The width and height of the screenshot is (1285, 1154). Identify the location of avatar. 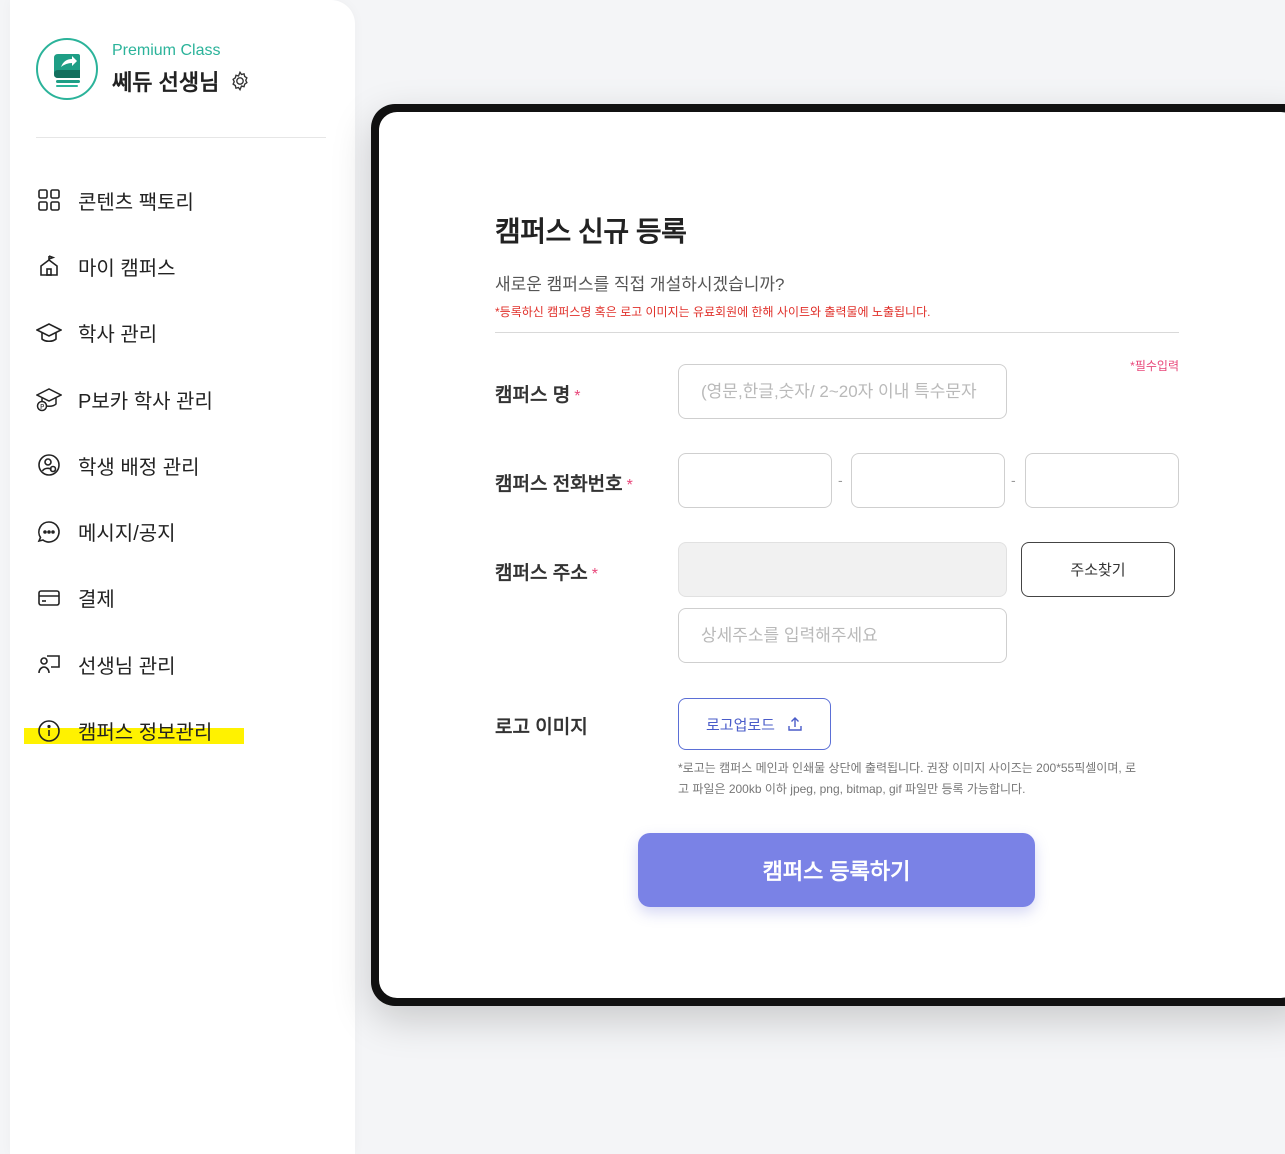
(67, 69).